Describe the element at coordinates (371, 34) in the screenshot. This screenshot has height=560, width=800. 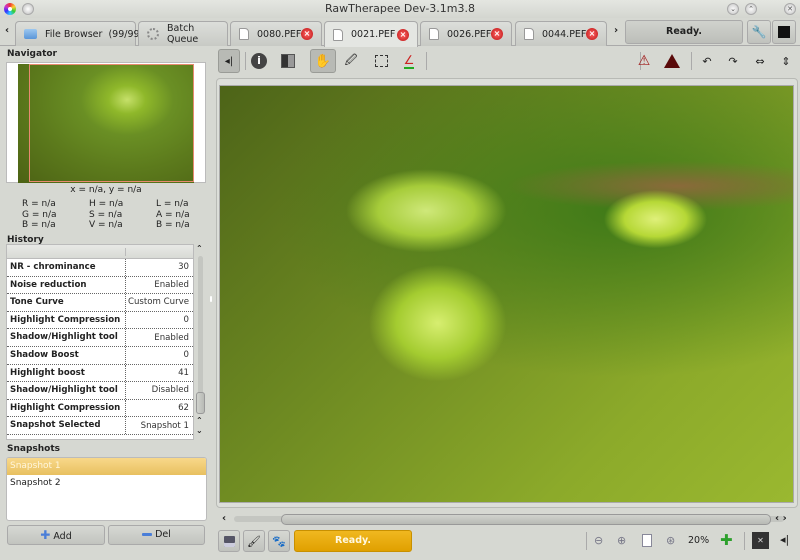
I see `tab-0021-pef: 0021.PEF ×` at that location.